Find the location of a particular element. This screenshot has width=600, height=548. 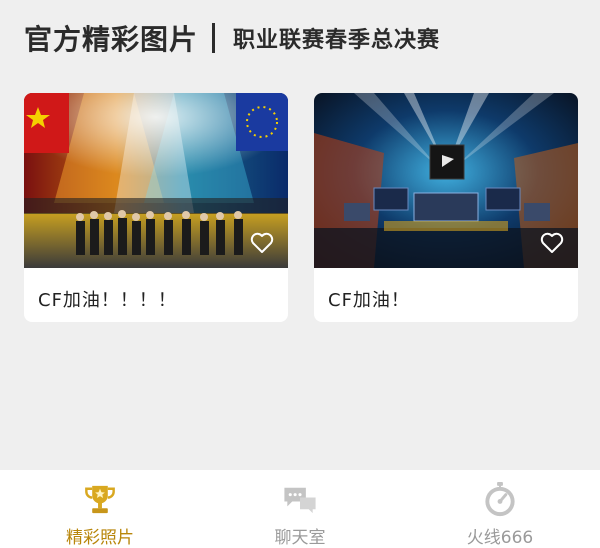

nav-item-photos: 精彩照片 is located at coordinates (100, 509).